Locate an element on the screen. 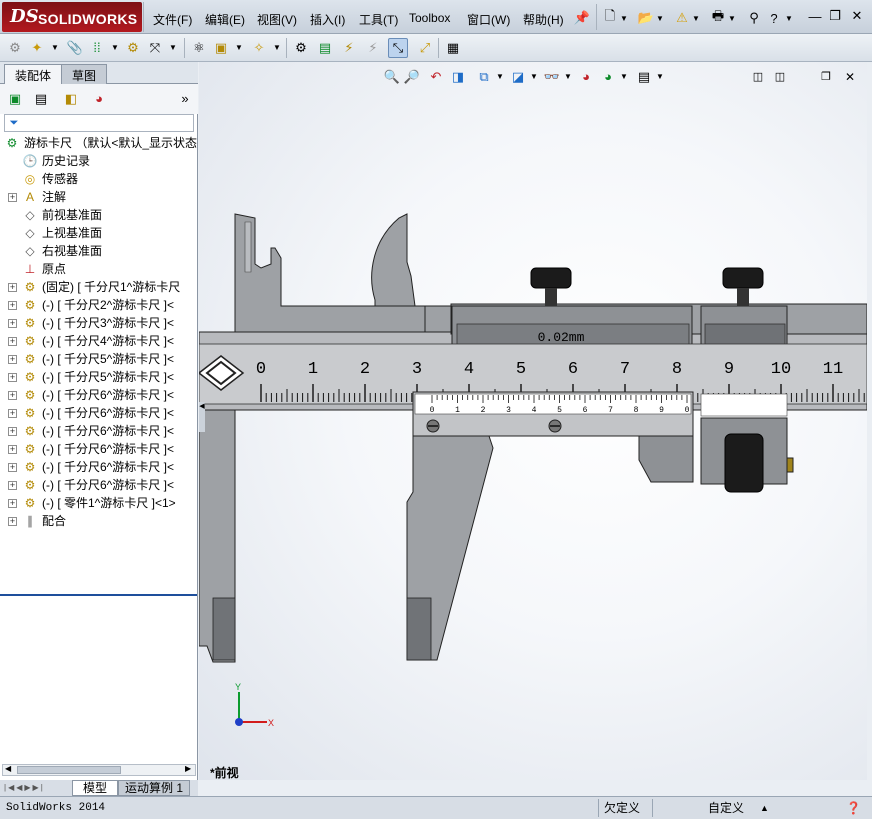  rebuild-dropdown-icon: ▼ is located at coordinates (696, 18).